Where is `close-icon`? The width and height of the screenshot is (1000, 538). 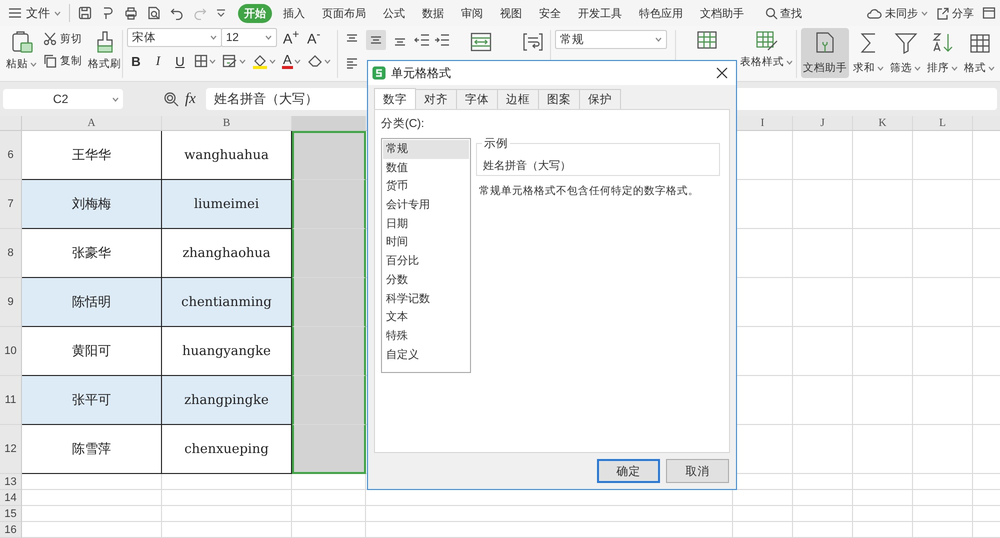
close-icon is located at coordinates (722, 73).